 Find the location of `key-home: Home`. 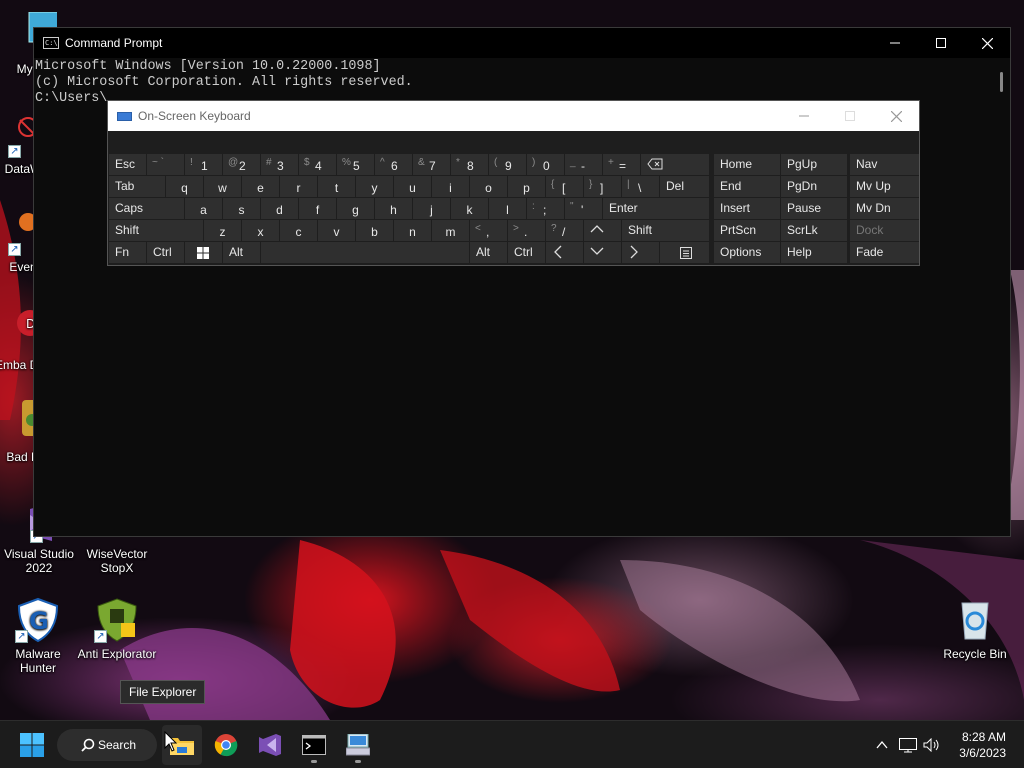

key-home: Home is located at coordinates (747, 164).